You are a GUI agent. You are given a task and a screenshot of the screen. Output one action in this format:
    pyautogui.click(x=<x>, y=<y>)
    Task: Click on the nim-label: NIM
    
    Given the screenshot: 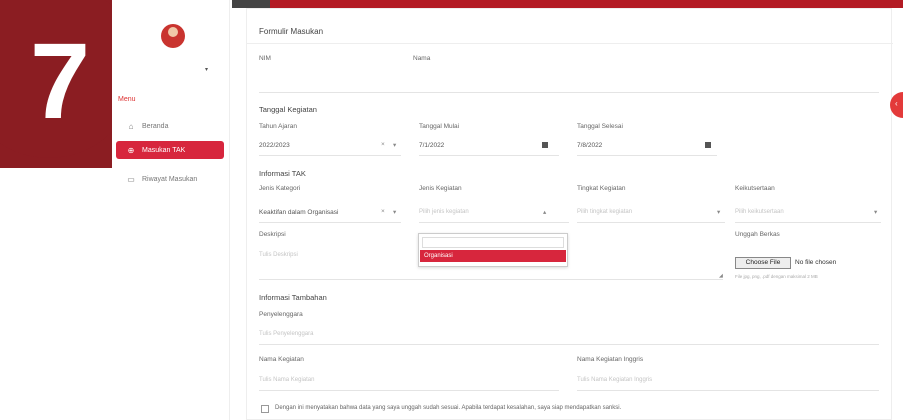 What is the action you would take?
    pyautogui.click(x=265, y=58)
    